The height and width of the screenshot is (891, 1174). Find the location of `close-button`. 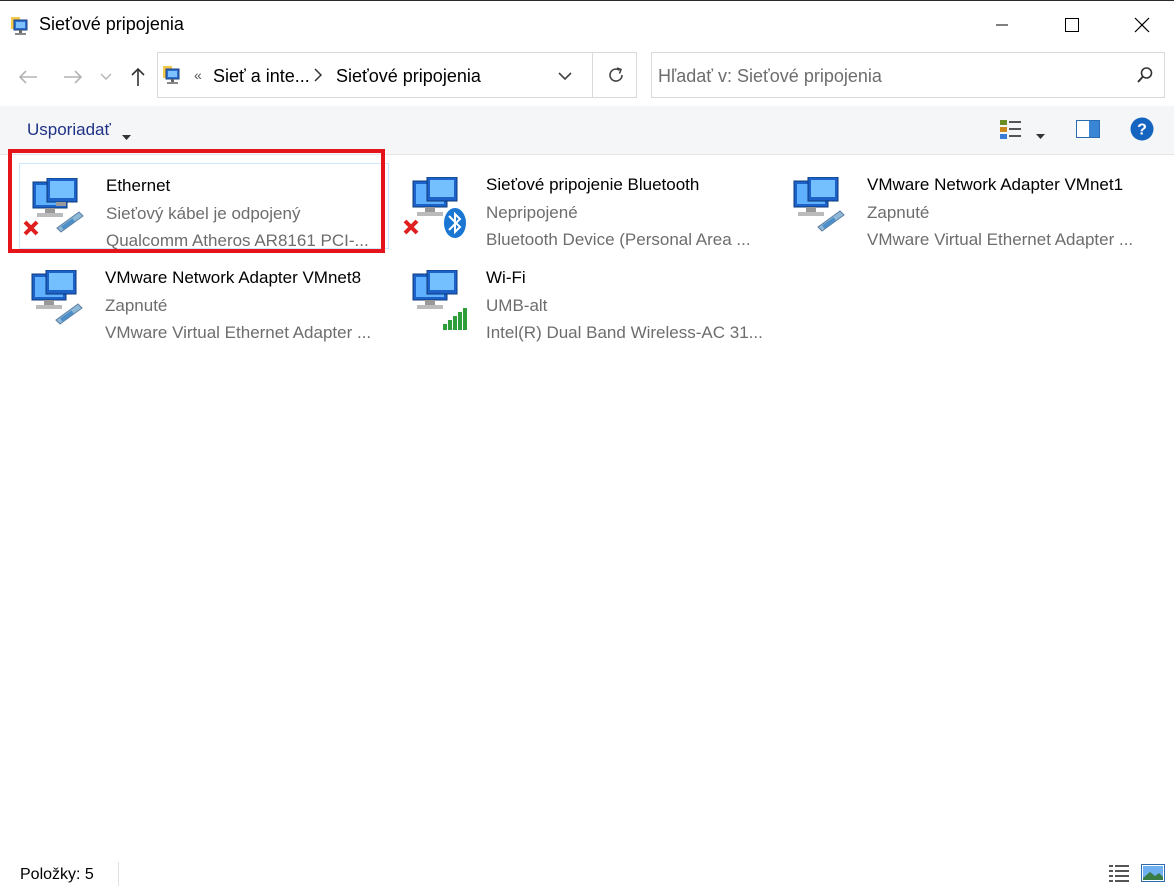

close-button is located at coordinates (1140, 25).